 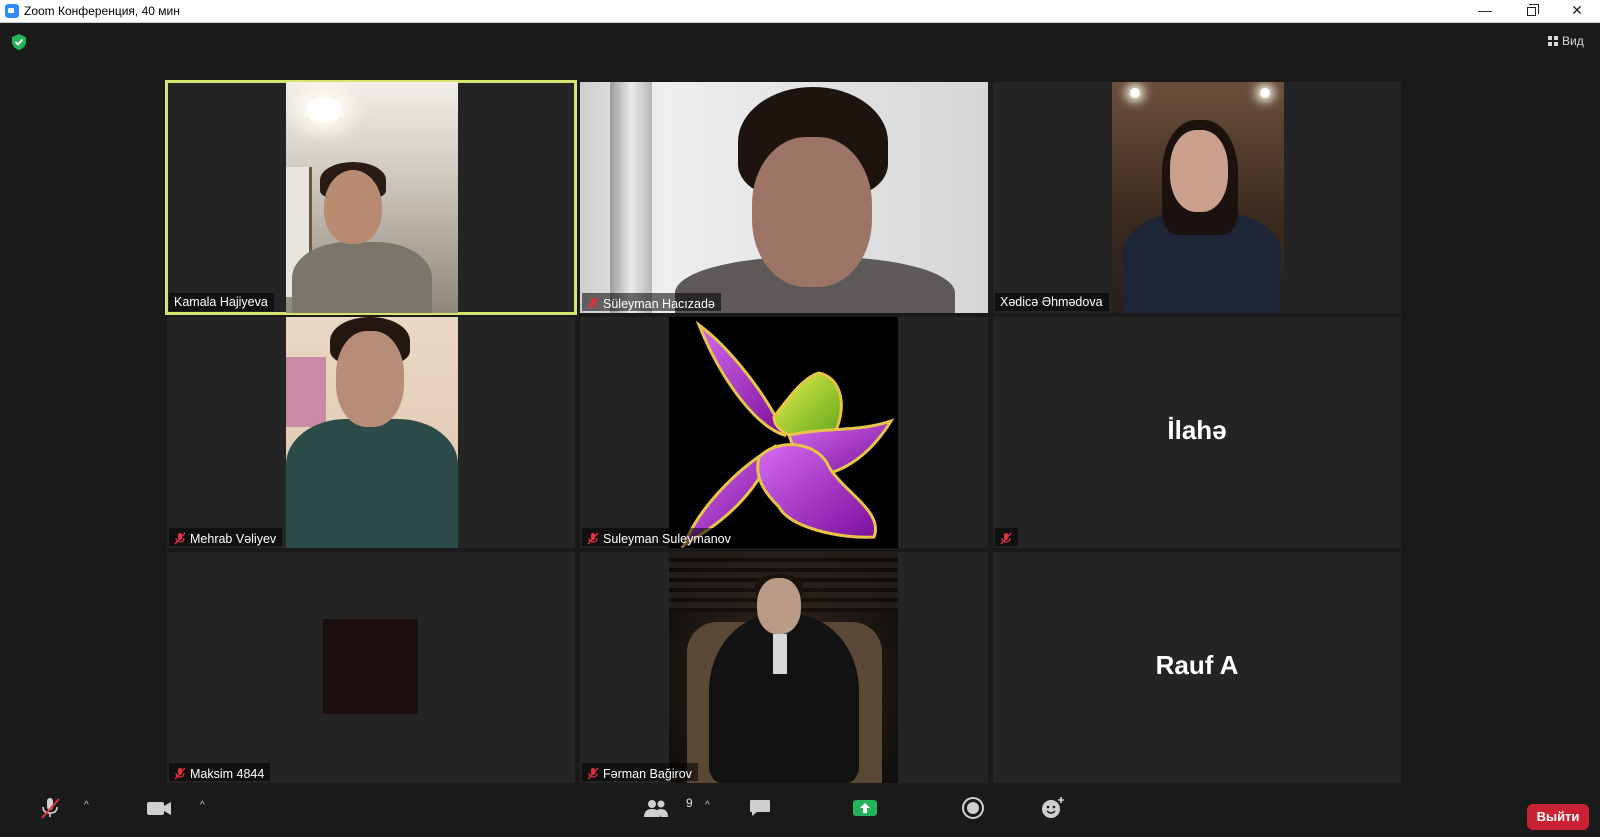 I want to click on chat-button, so click(x=760, y=808).